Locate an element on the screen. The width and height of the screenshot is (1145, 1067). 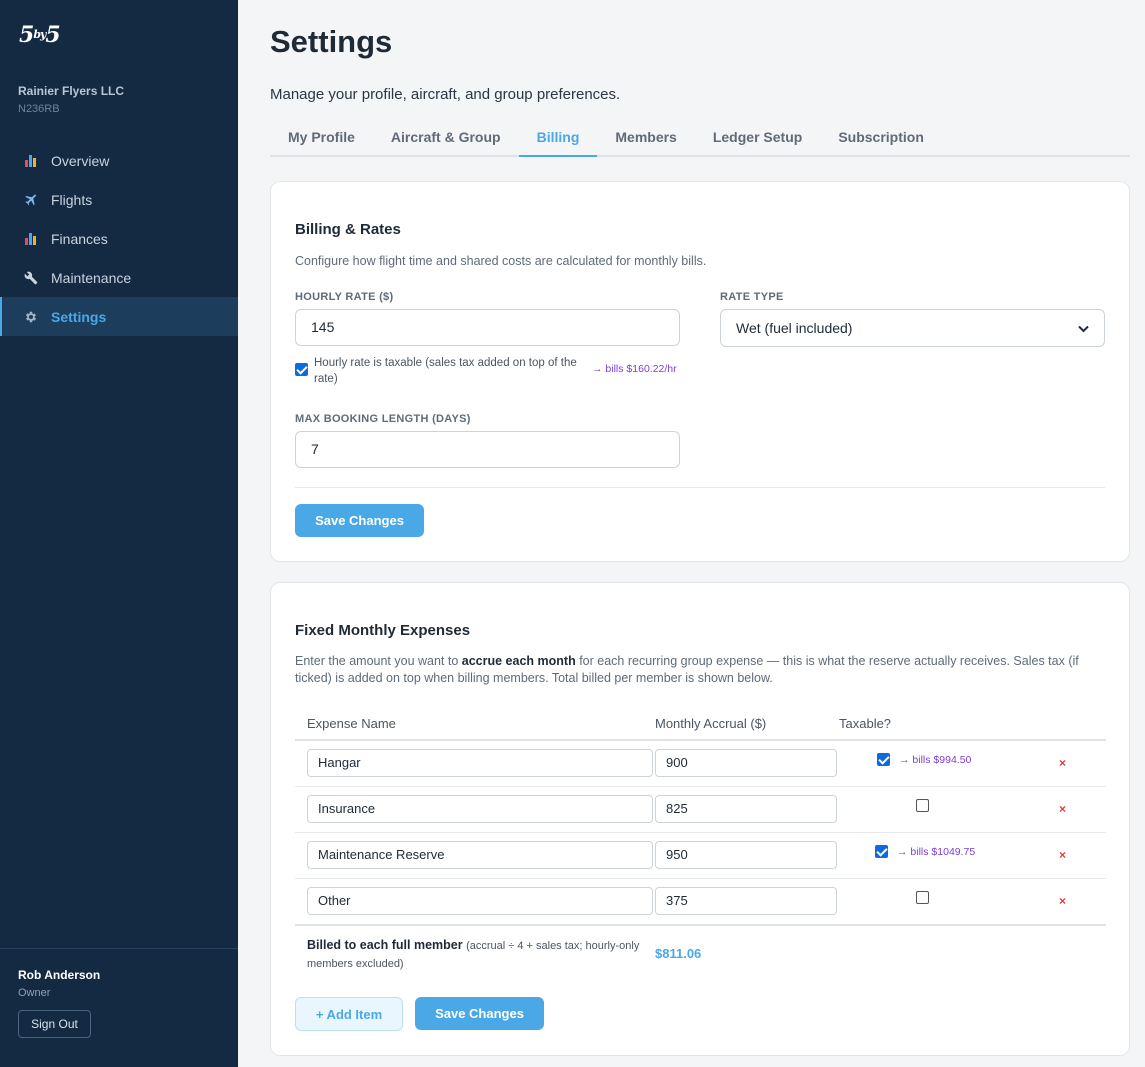
sidebar-item-label: Maintenance is located at coordinates (91, 277).